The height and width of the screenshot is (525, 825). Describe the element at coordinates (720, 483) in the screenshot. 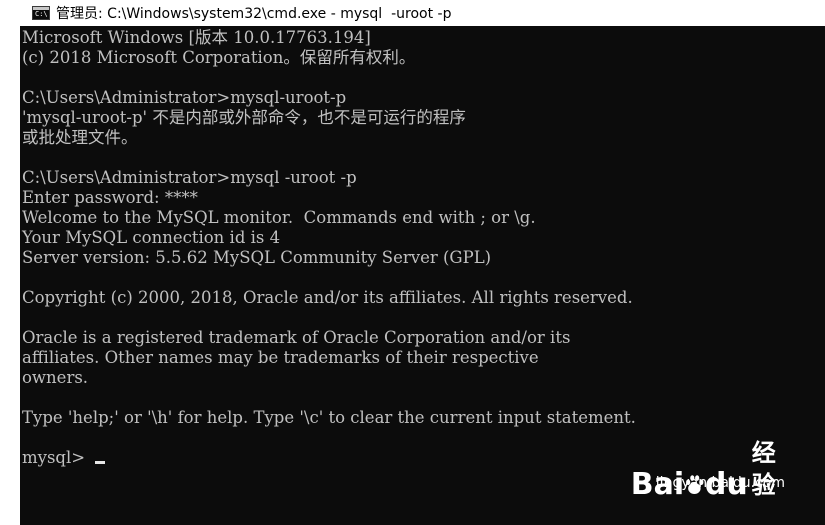

I see `watermark-url: jingyan.baidu.com` at that location.